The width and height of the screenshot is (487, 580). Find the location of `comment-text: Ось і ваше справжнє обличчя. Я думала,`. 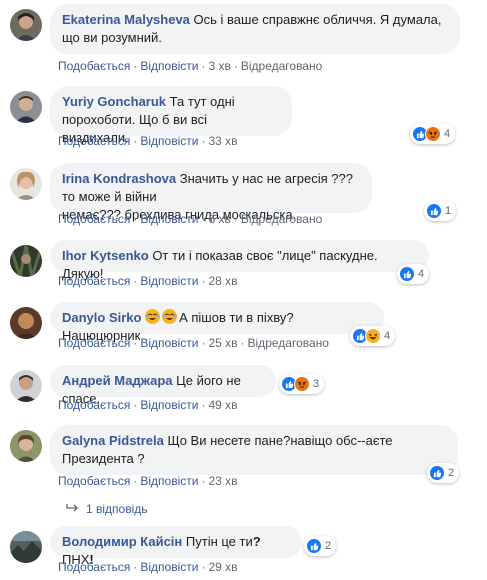

comment-text: Ось і ваше справжнє обличчя. Я думала, is located at coordinates (317, 19).